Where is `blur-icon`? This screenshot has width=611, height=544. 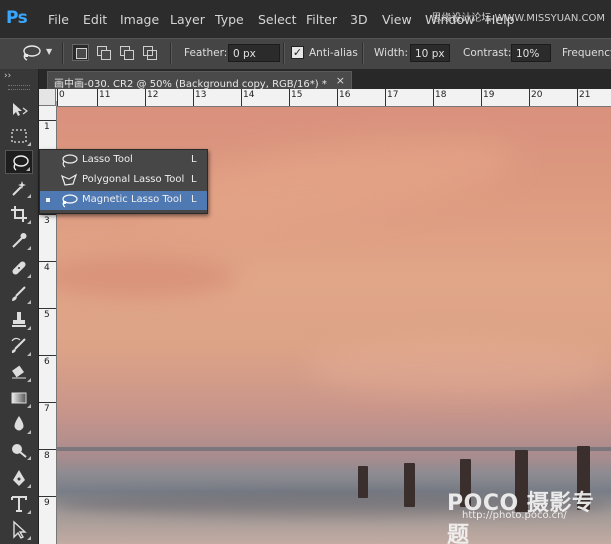 blur-icon is located at coordinates (19, 423).